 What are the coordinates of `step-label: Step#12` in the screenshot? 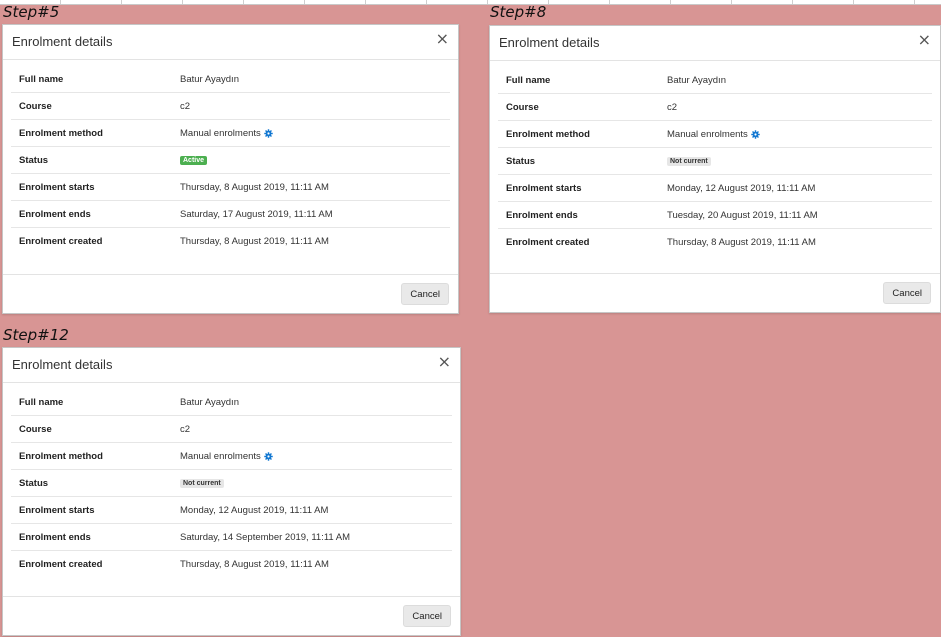 It's located at (36, 335).